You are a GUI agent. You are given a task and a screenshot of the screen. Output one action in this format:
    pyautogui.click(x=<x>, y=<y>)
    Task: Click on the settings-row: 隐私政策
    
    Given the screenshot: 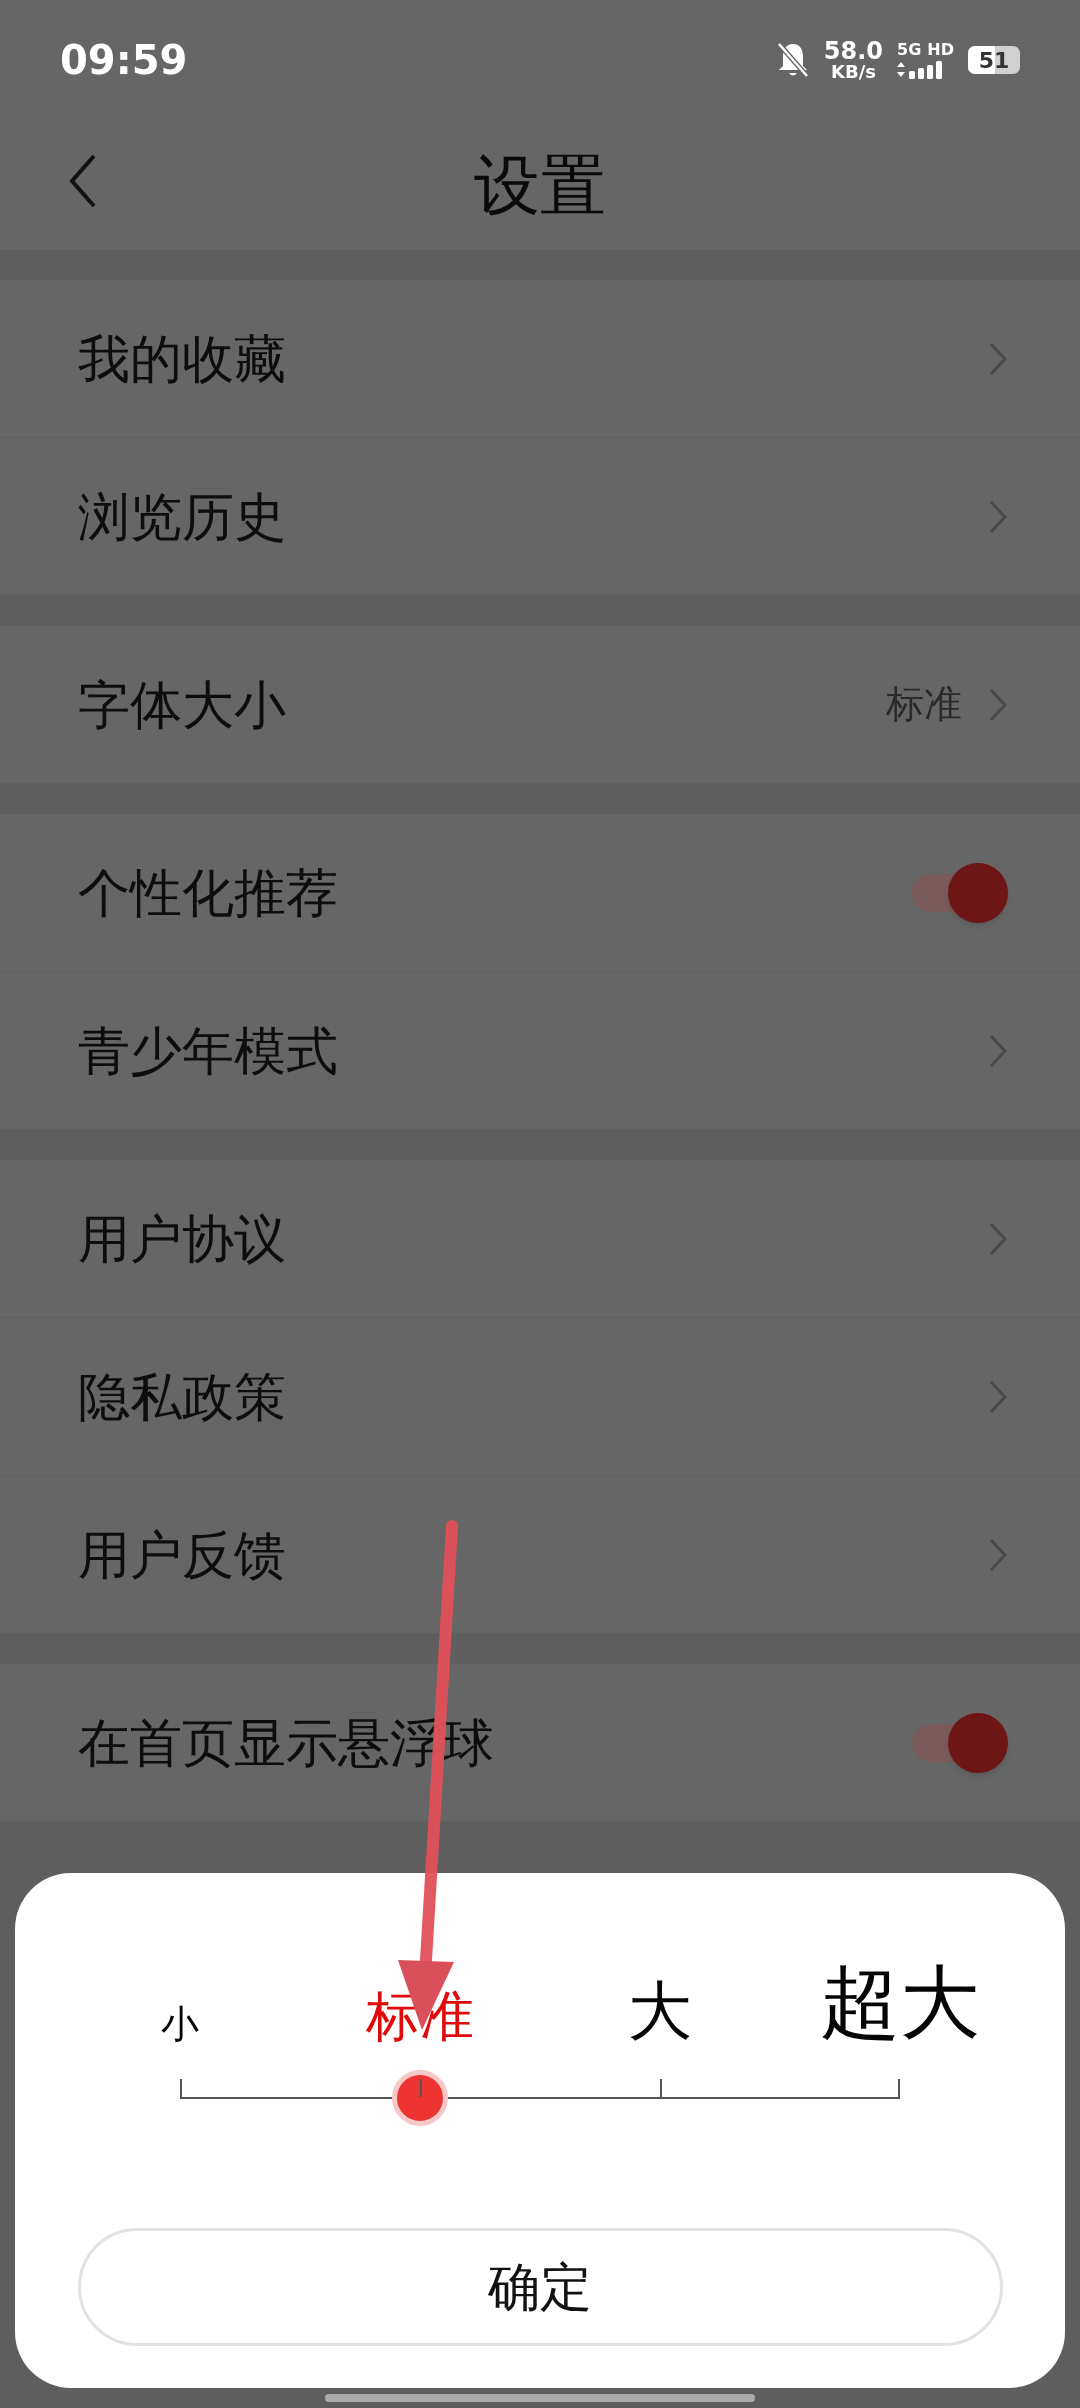 What is the action you would take?
    pyautogui.click(x=540, y=1397)
    